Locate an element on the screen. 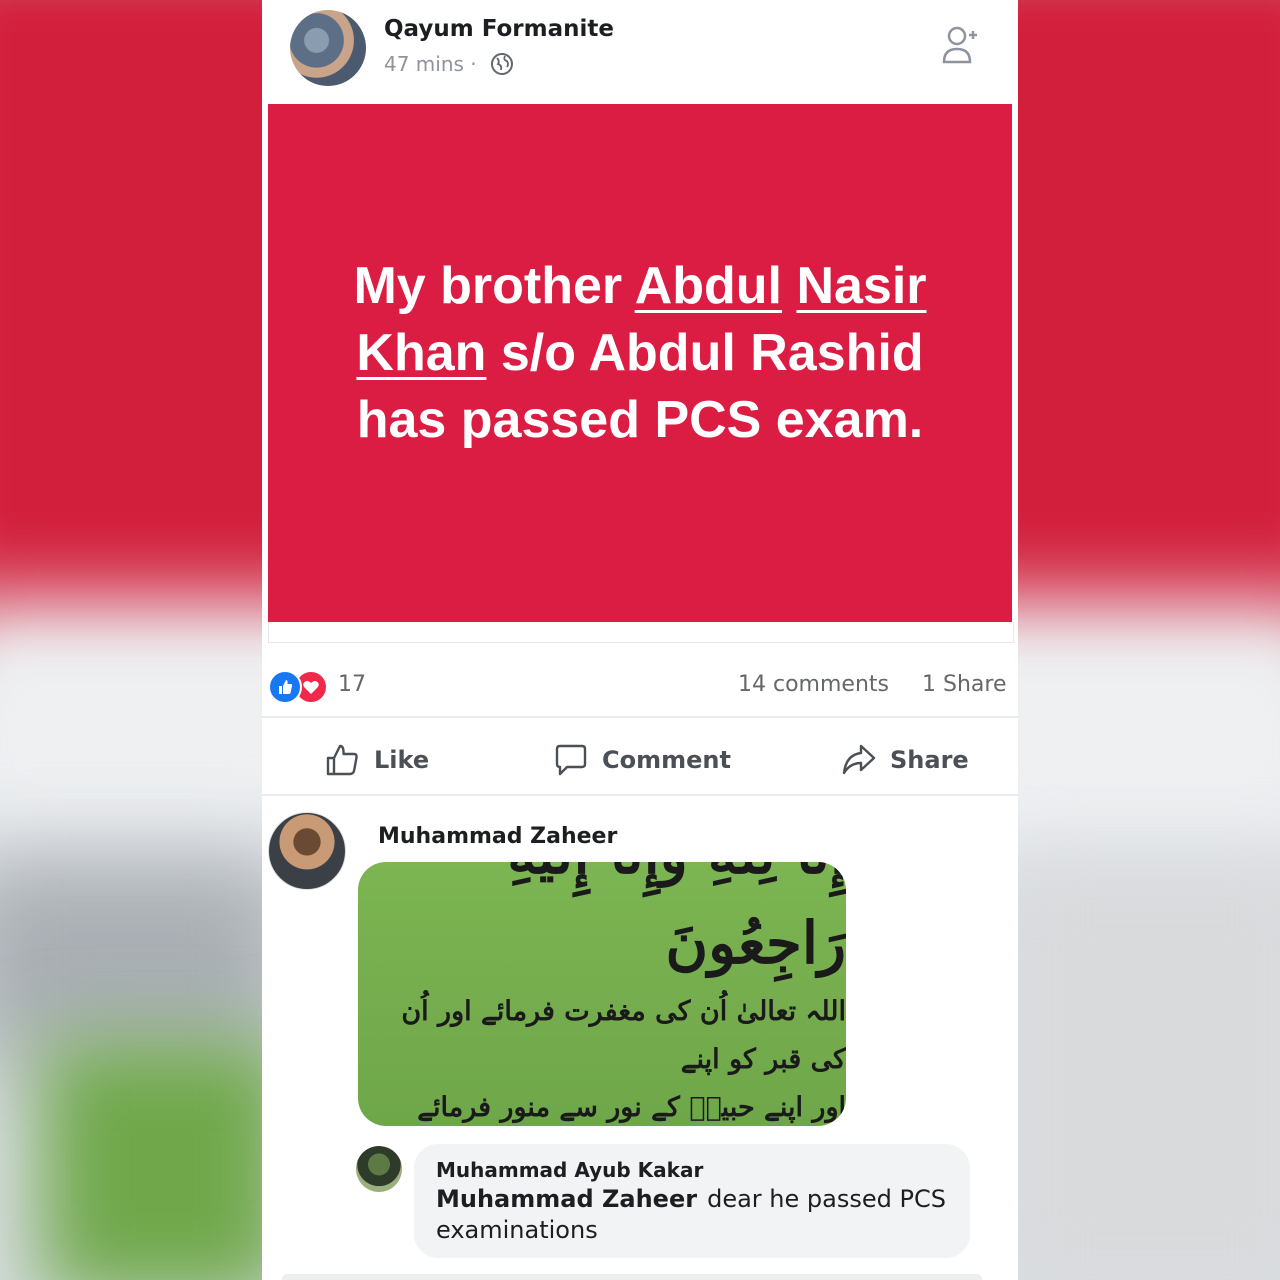 Image resolution: width=1280 pixels, height=1280 pixels. add-friend-icon is located at coordinates (961, 44).